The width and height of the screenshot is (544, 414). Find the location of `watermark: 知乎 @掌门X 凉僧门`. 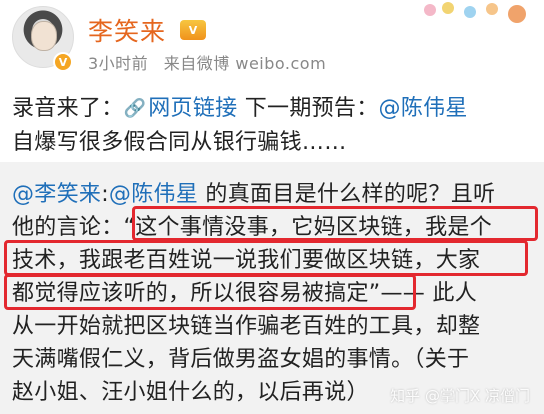

watermark: 知乎 @掌门X 凉僧门 is located at coordinates (460, 396).